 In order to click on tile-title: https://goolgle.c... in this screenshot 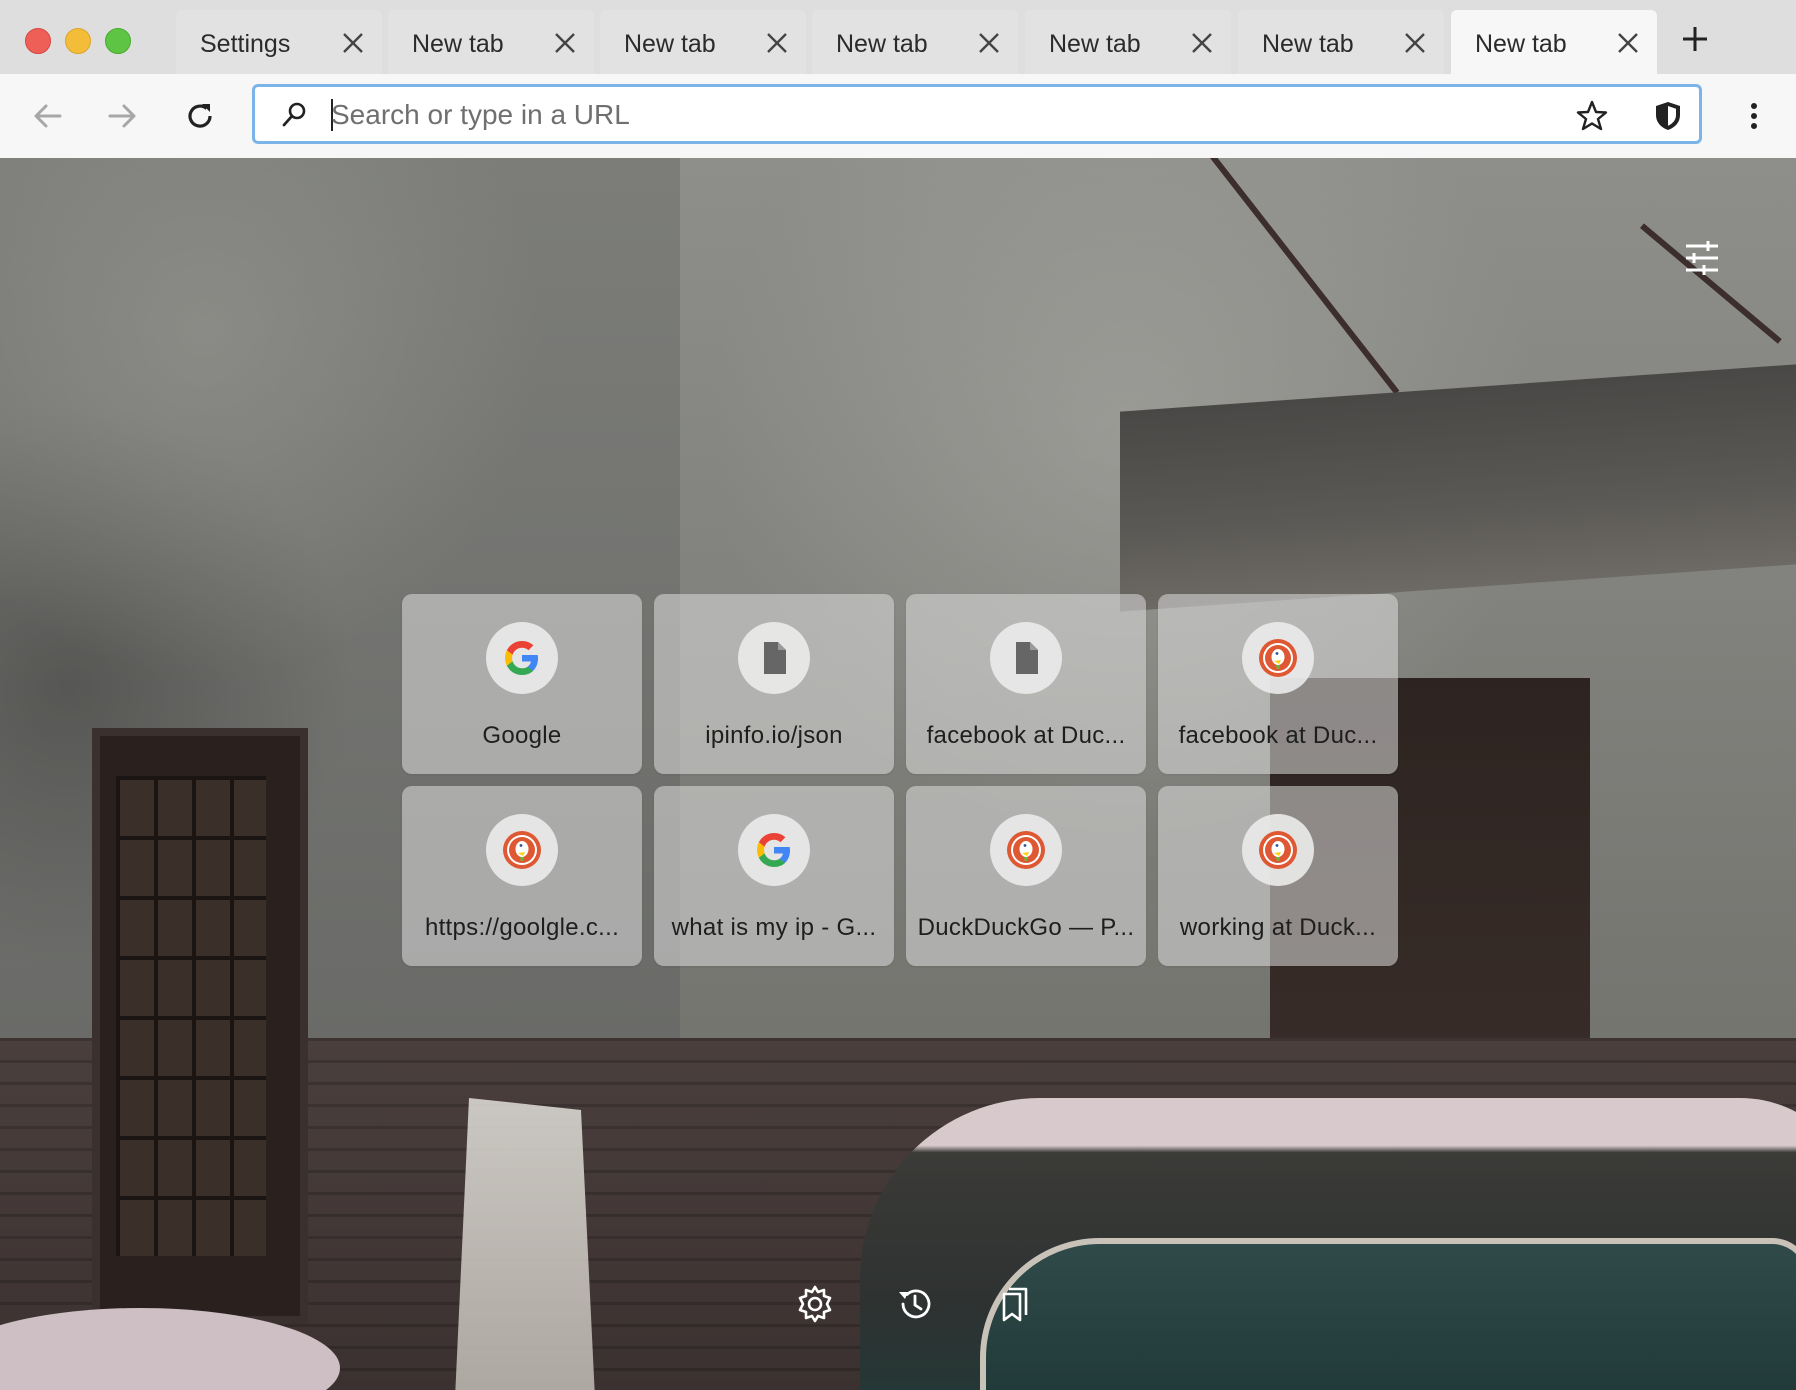, I will do `click(522, 927)`.